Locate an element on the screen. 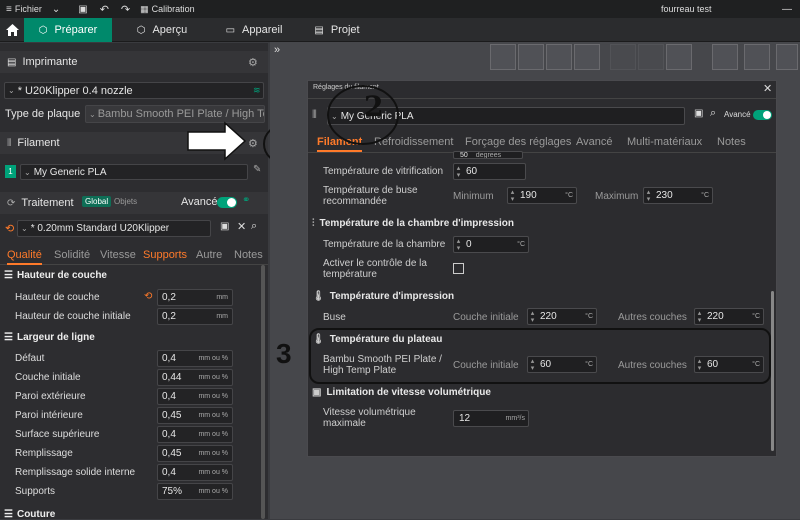 The image size is (800, 520). line-row-label: Paroi intérieure is located at coordinates (49, 415).